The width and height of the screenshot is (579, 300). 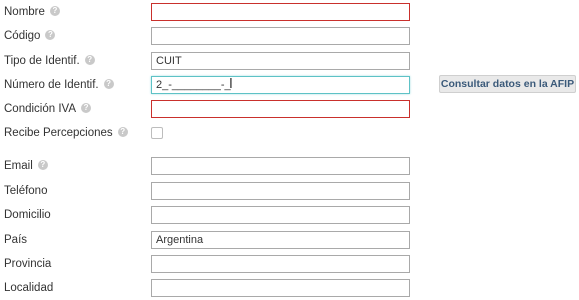 What do you see at coordinates (30, 36) in the screenshot?
I see `codigo-label: Código?` at bounding box center [30, 36].